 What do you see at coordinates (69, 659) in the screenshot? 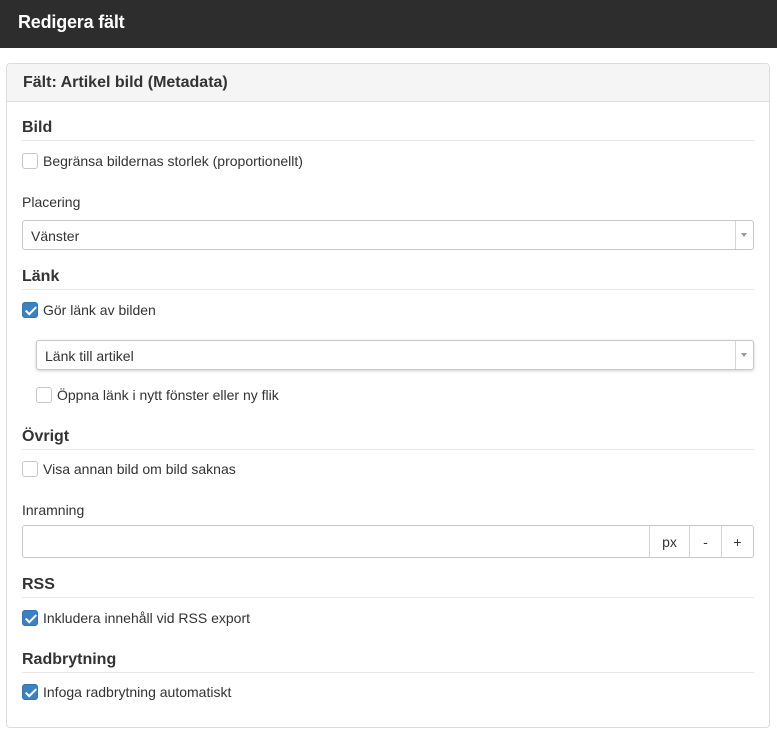
I see `section-title-radbrytning: Radbrytning` at bounding box center [69, 659].